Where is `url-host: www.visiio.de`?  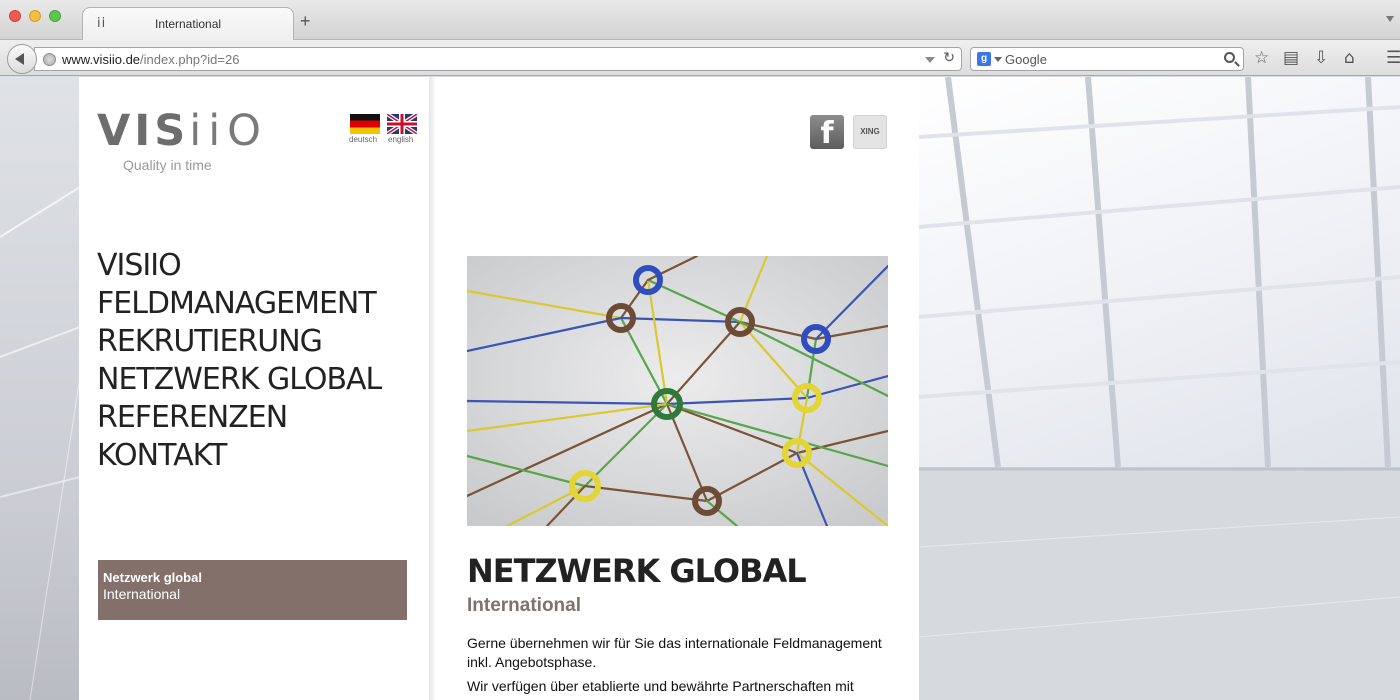
url-host: www.visiio.de is located at coordinates (101, 59).